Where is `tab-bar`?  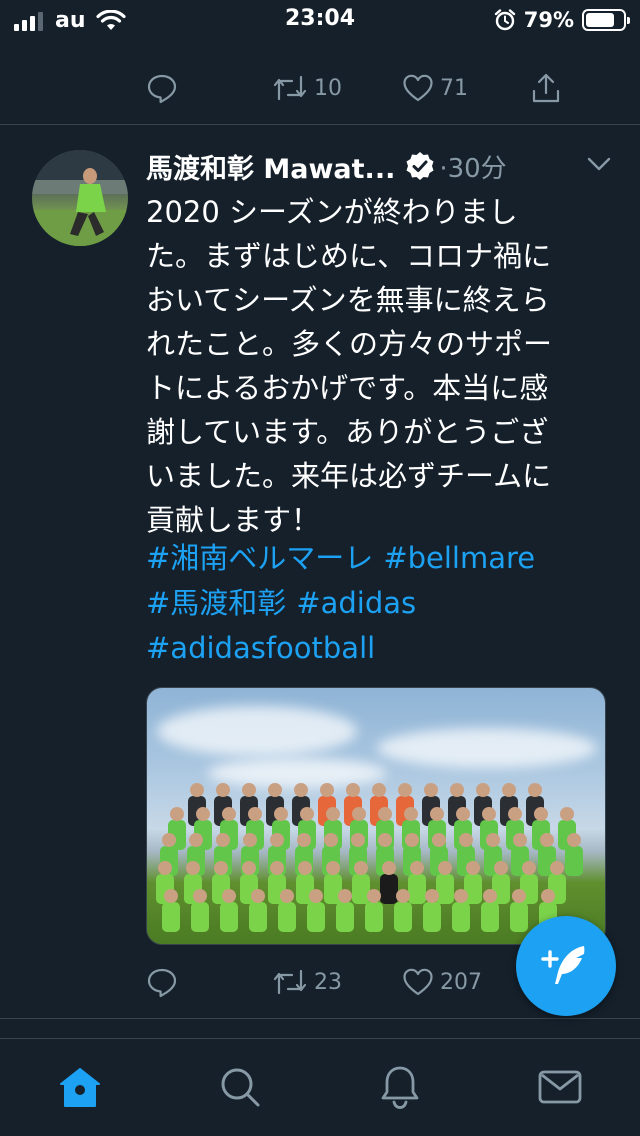 tab-bar is located at coordinates (320, 1087).